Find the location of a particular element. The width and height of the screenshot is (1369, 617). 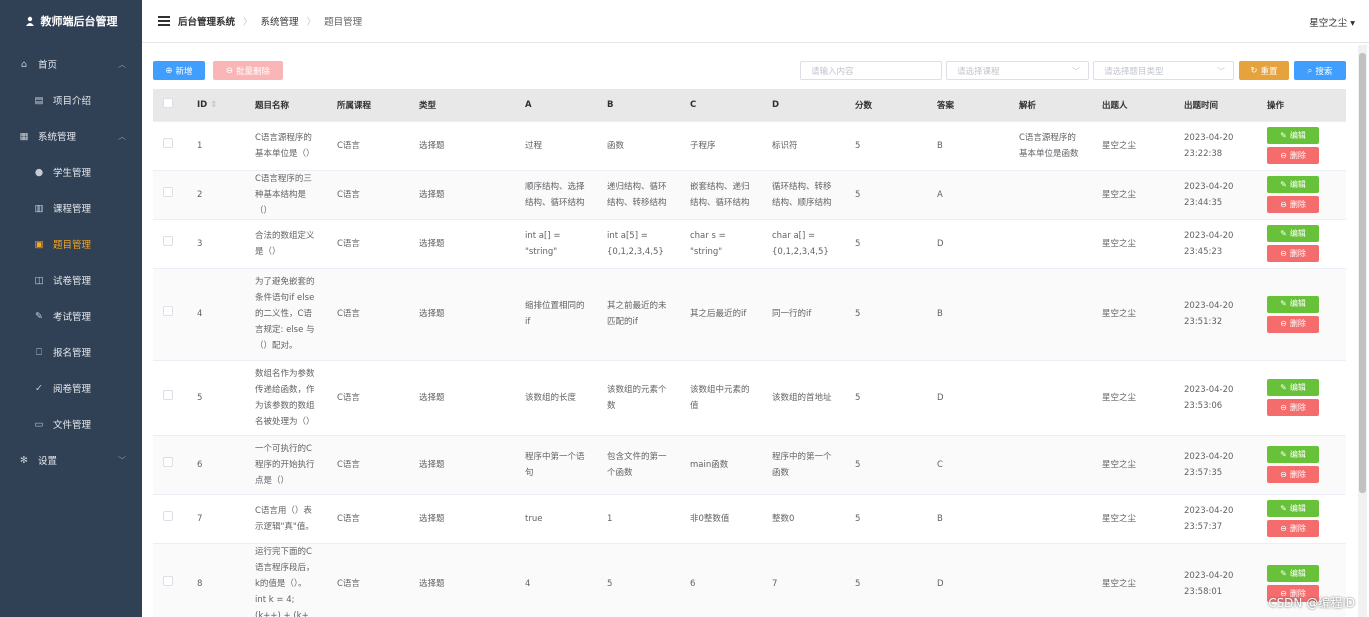

menu-toggle-icon is located at coordinates (164, 21).